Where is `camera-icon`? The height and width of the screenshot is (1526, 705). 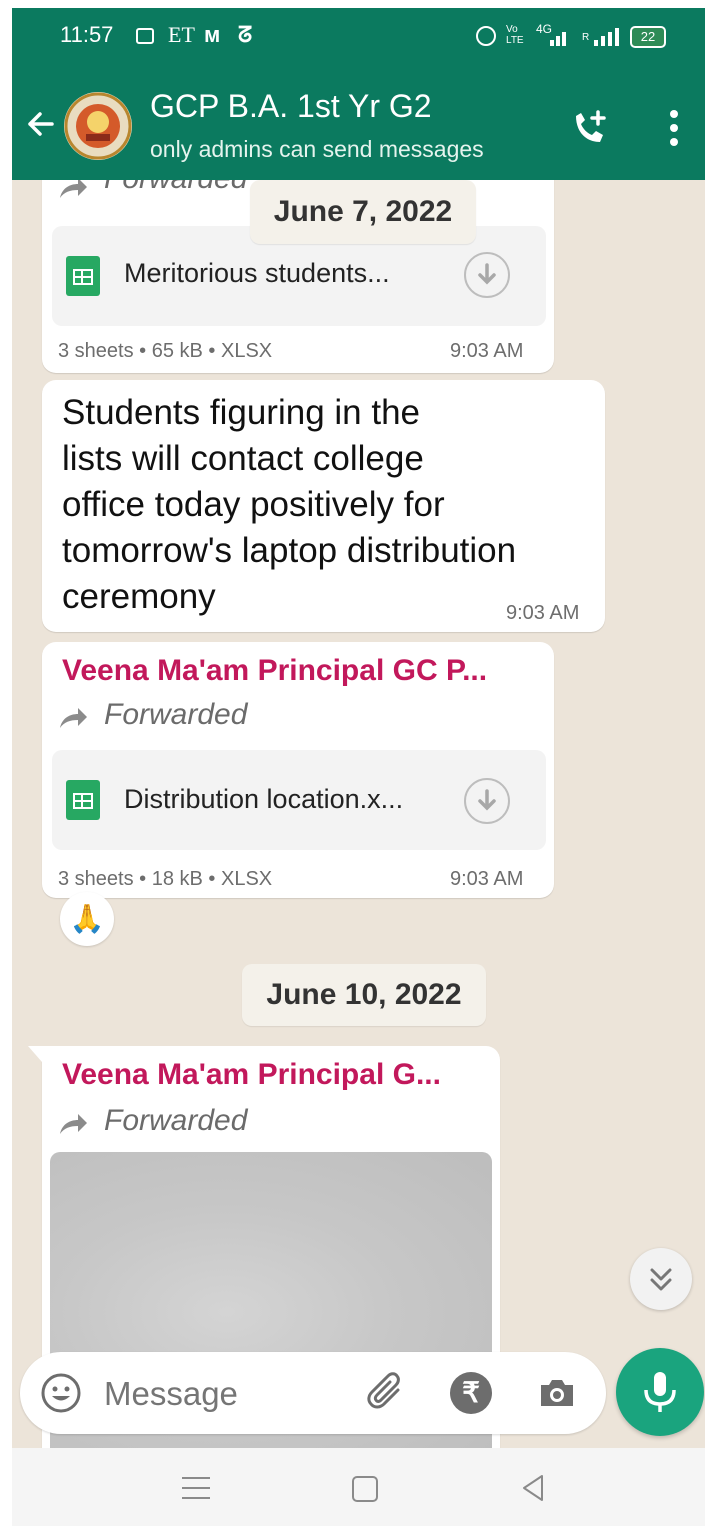 camera-icon is located at coordinates (557, 1393).